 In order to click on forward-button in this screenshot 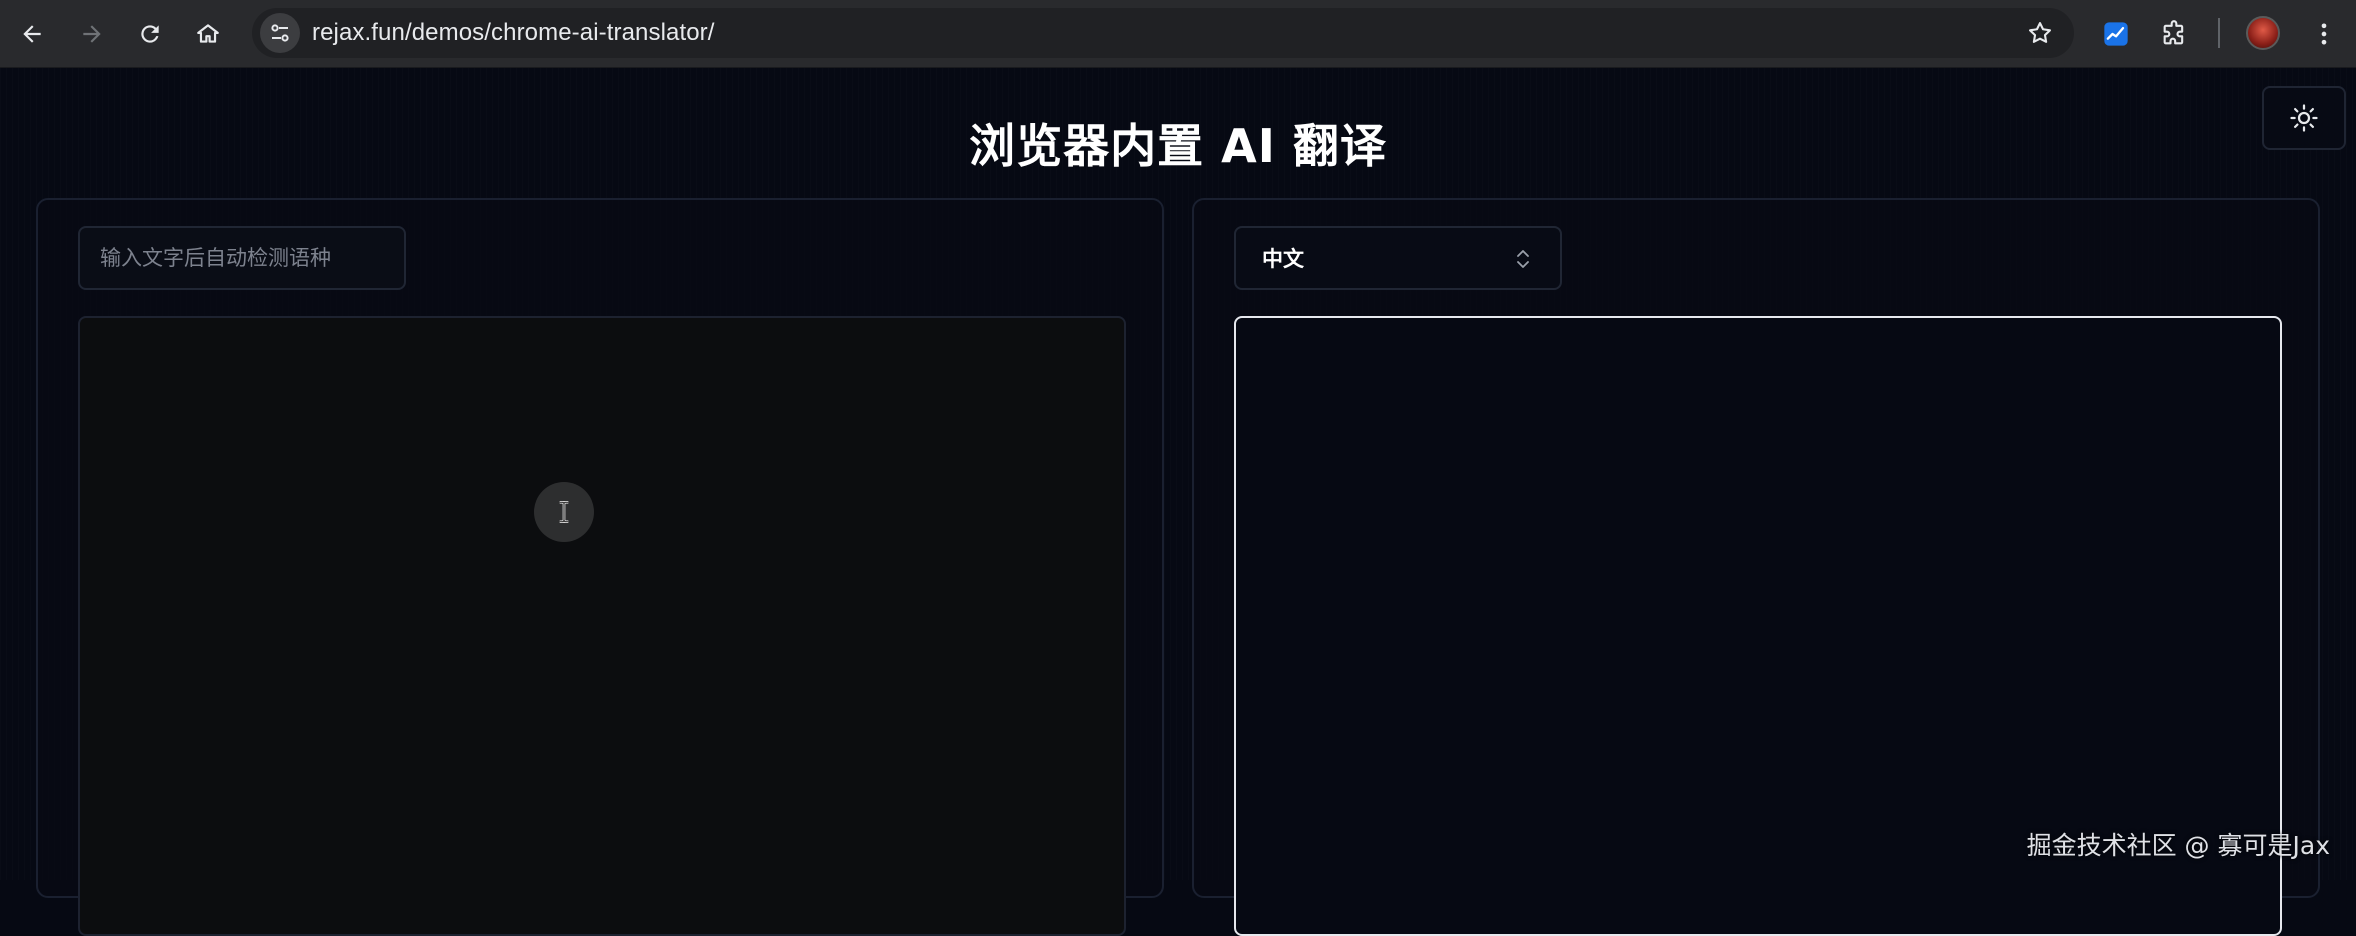, I will do `click(92, 34)`.